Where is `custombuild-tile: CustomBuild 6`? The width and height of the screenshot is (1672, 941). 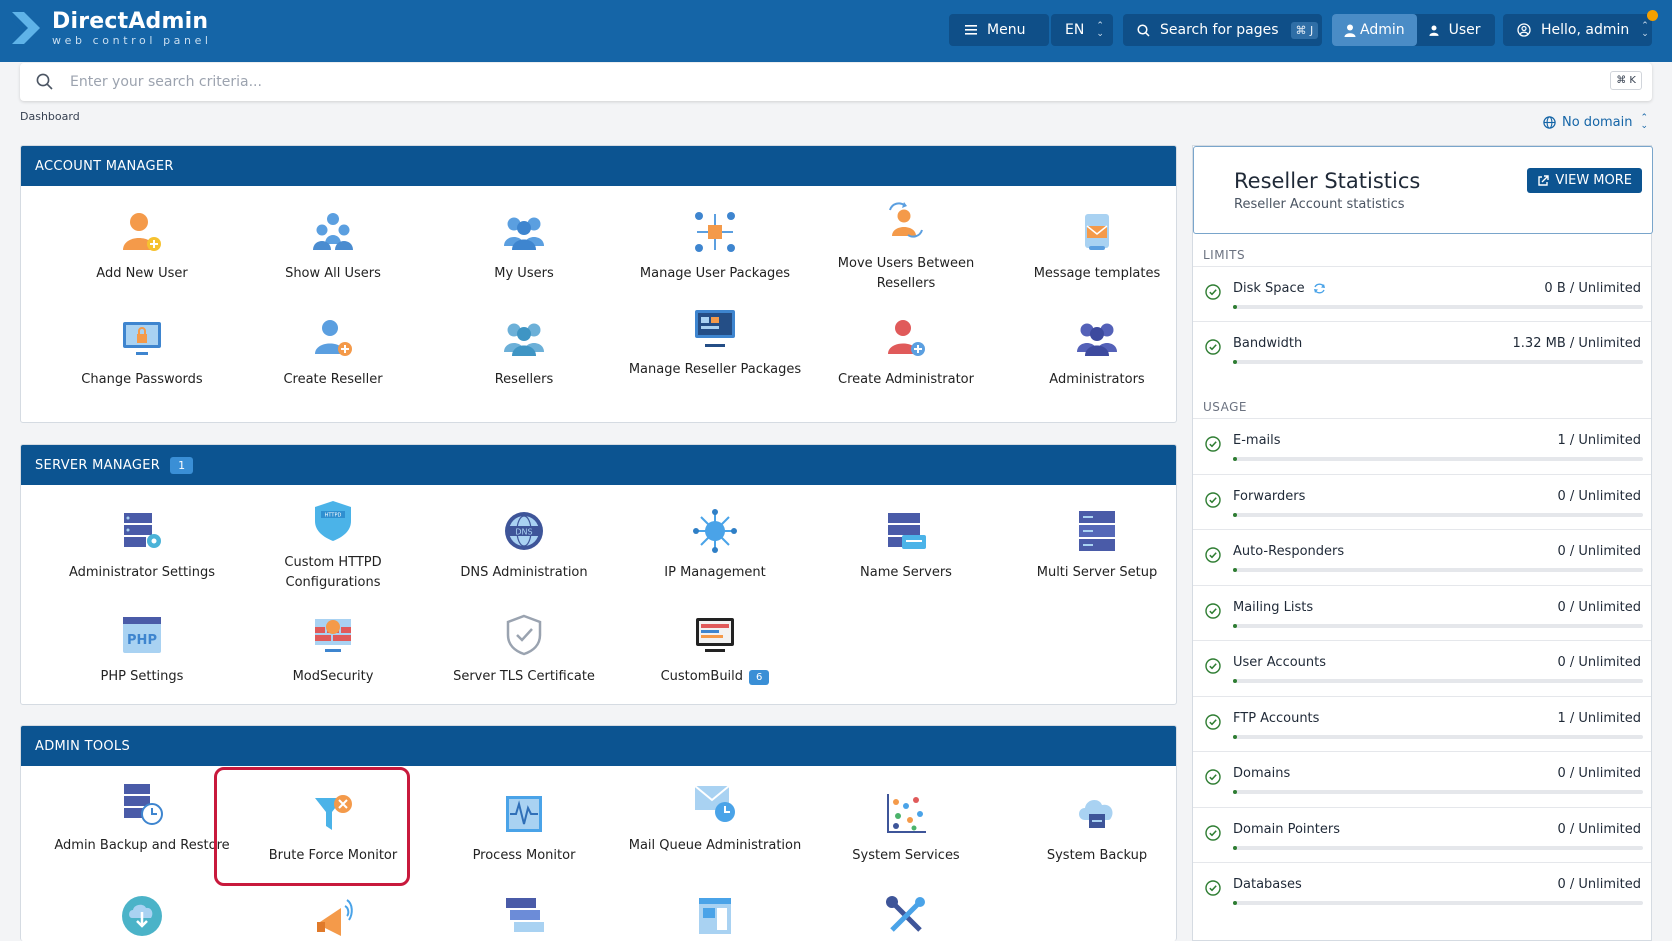 custombuild-tile: CustomBuild 6 is located at coordinates (715, 649).